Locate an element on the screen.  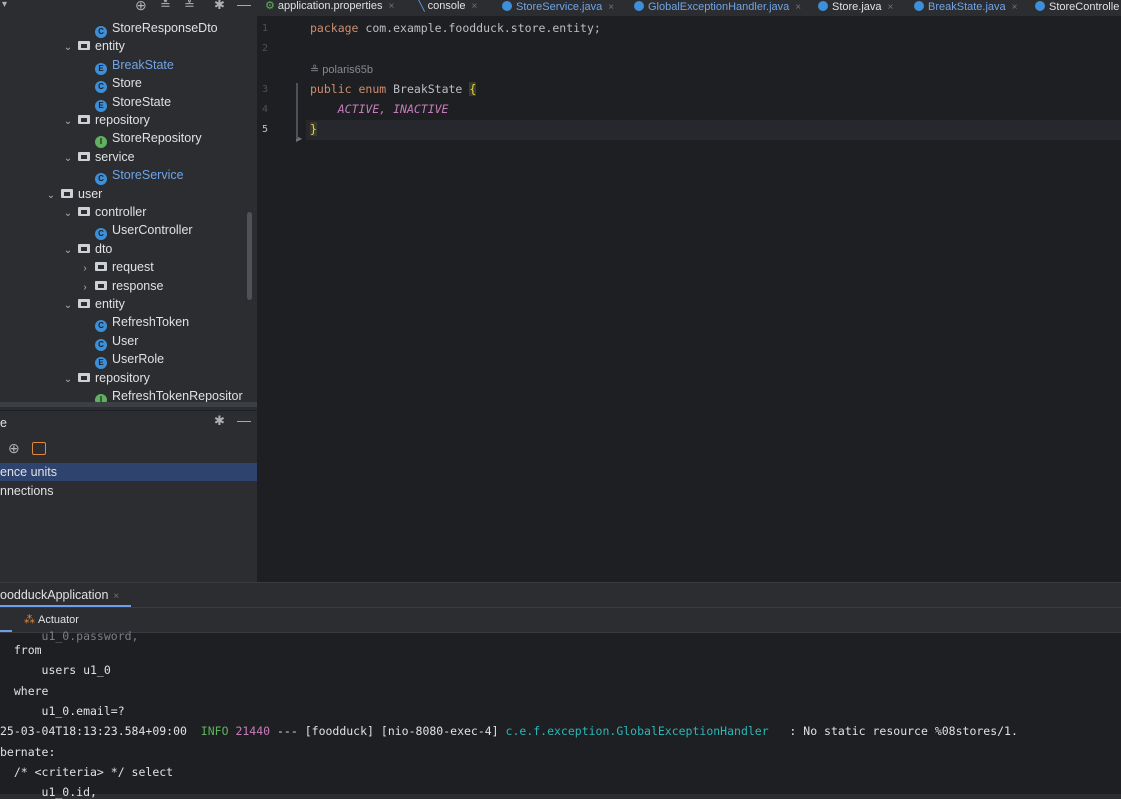
tree-file: E BreakState is located at coordinates (134, 65).